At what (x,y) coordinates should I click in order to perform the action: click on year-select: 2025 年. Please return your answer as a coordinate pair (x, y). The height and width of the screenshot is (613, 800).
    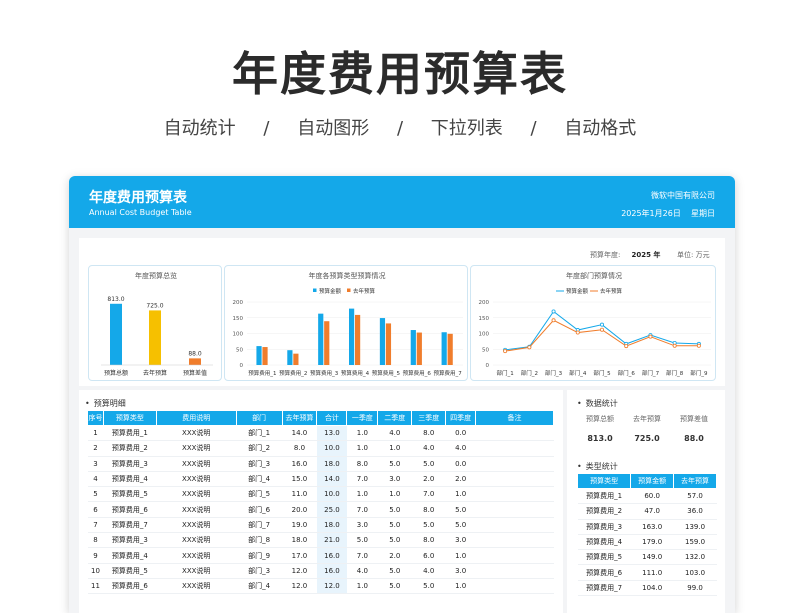
    Looking at the image, I should click on (646, 255).